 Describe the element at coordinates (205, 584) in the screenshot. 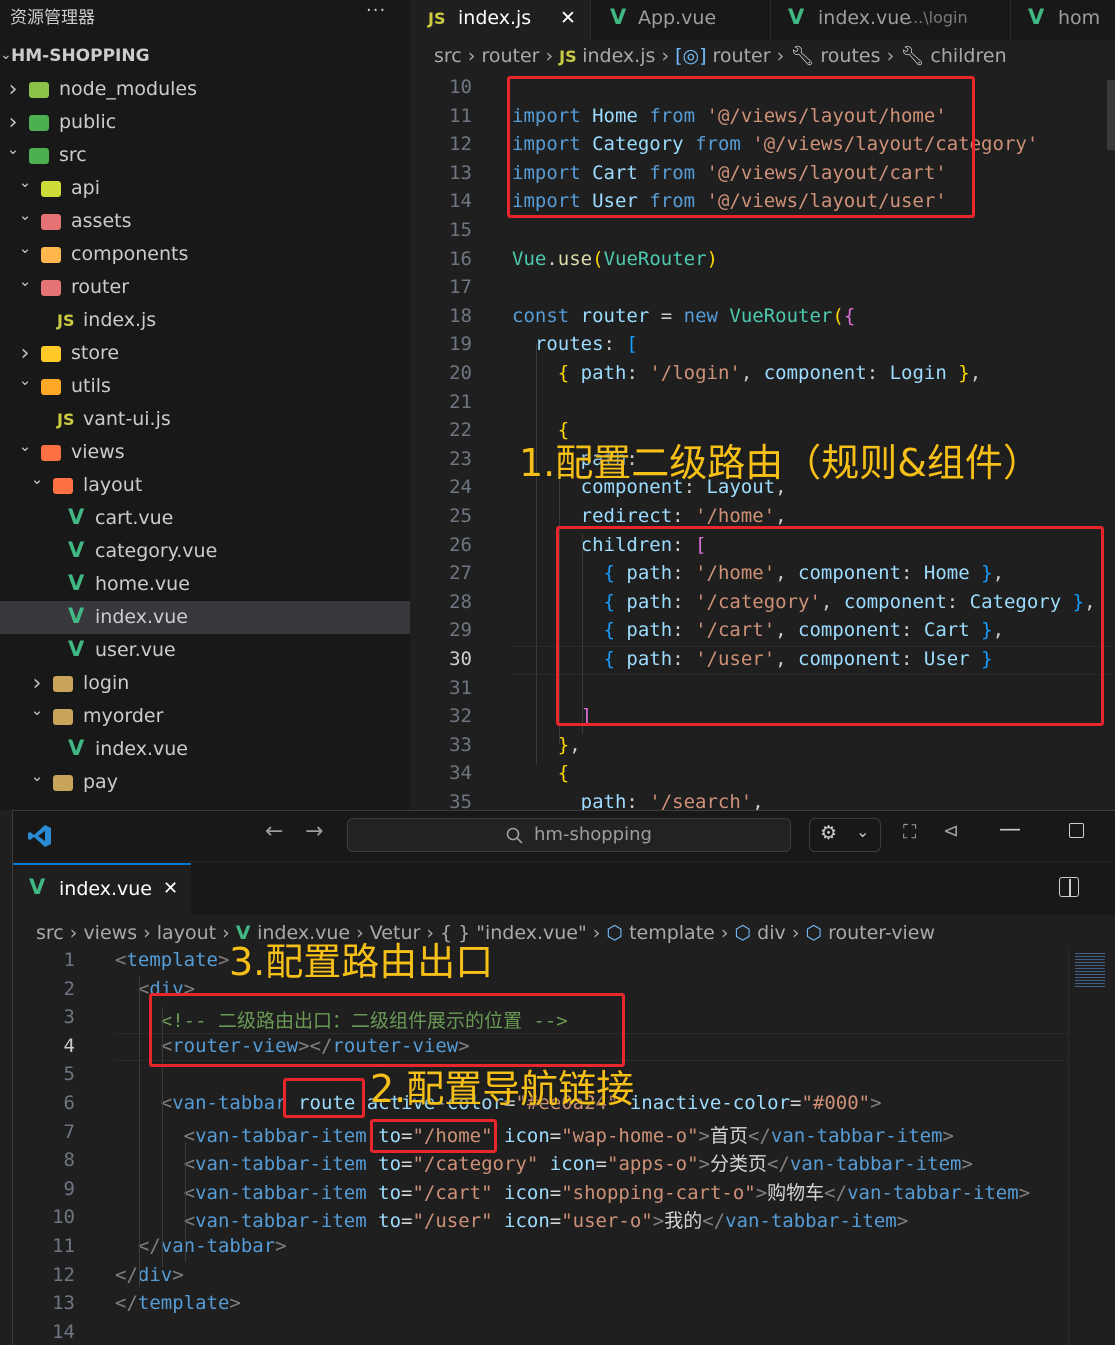

I see `tree-file: Vhome.vue` at that location.